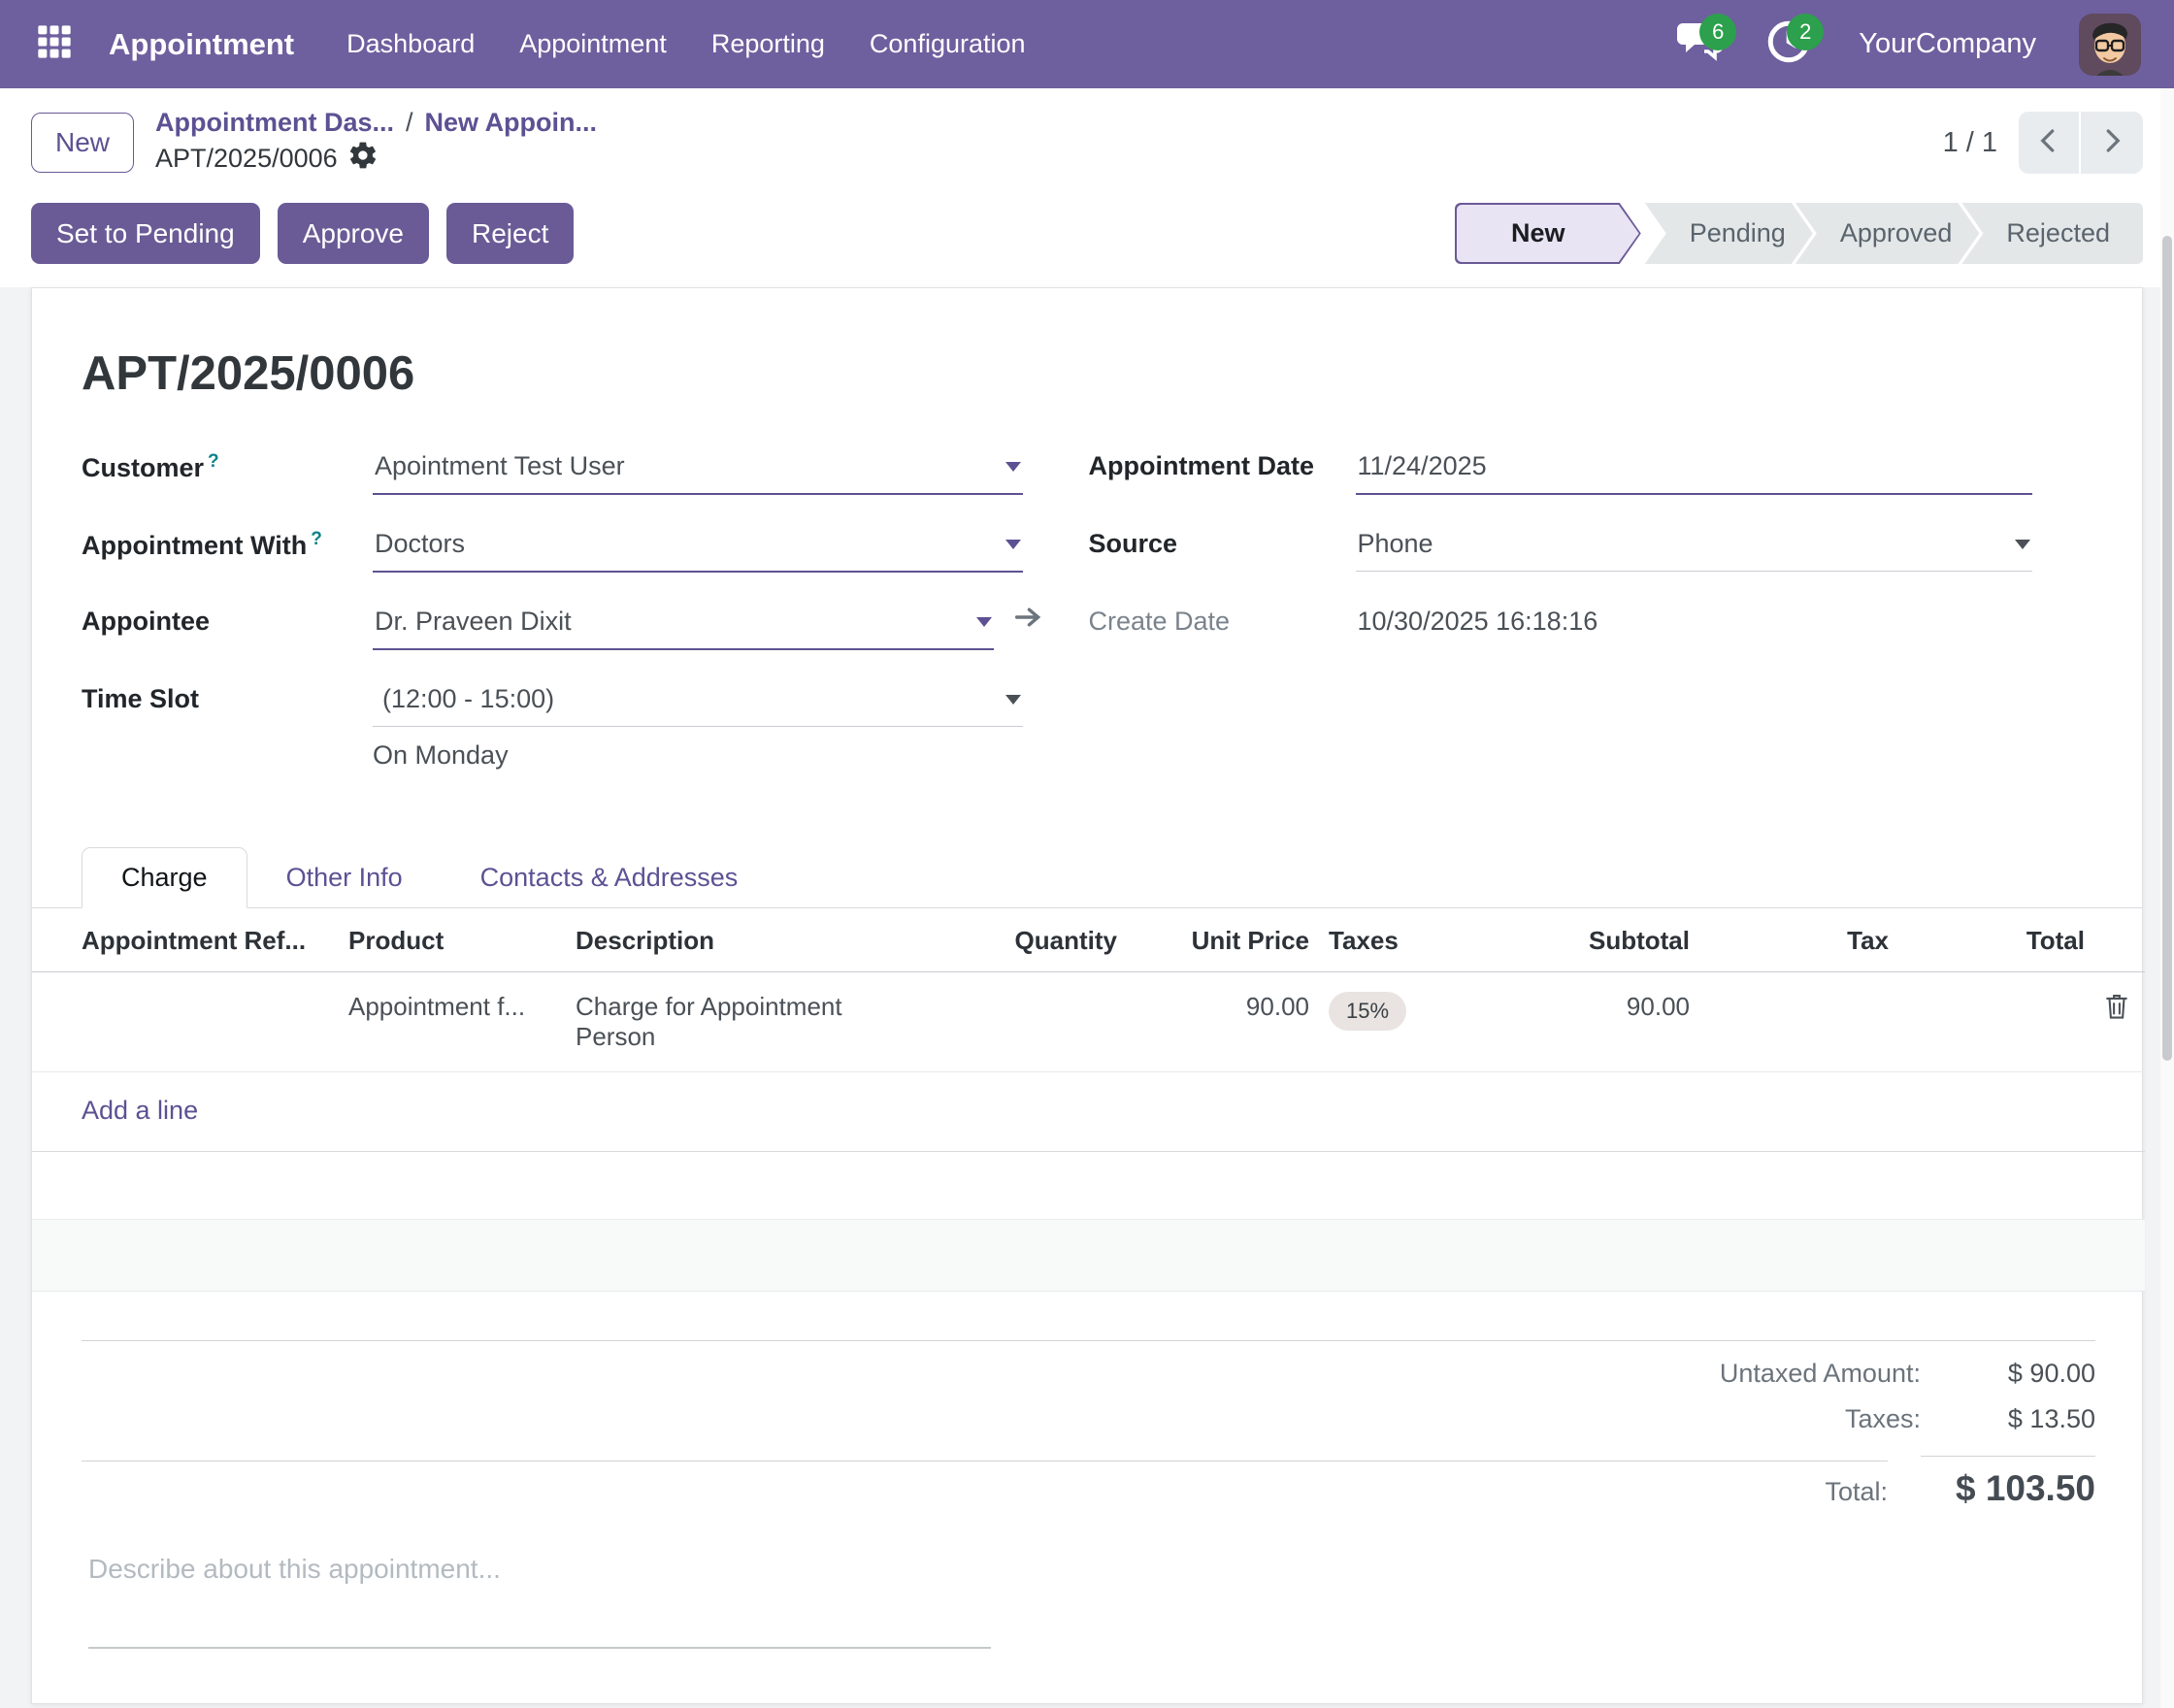 This screenshot has width=2174, height=1708. Describe the element at coordinates (721, 1022) in the screenshot. I see `cell-description: Charge for Appointment Person` at that location.